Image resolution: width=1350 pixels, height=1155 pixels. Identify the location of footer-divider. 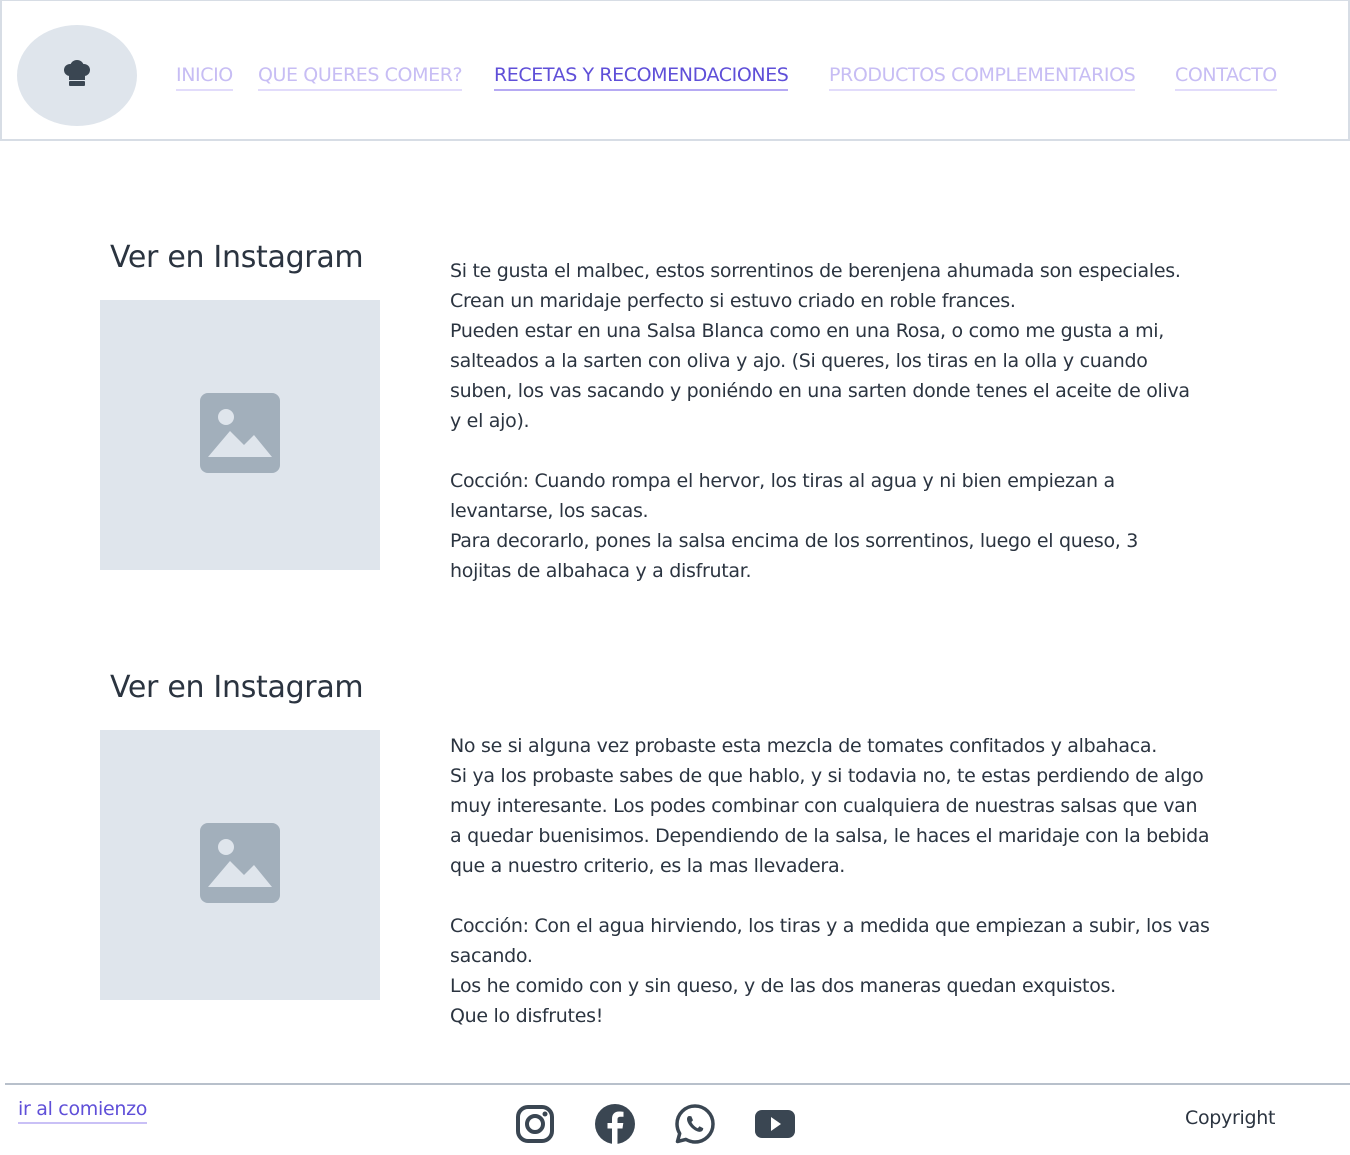
(677, 1084).